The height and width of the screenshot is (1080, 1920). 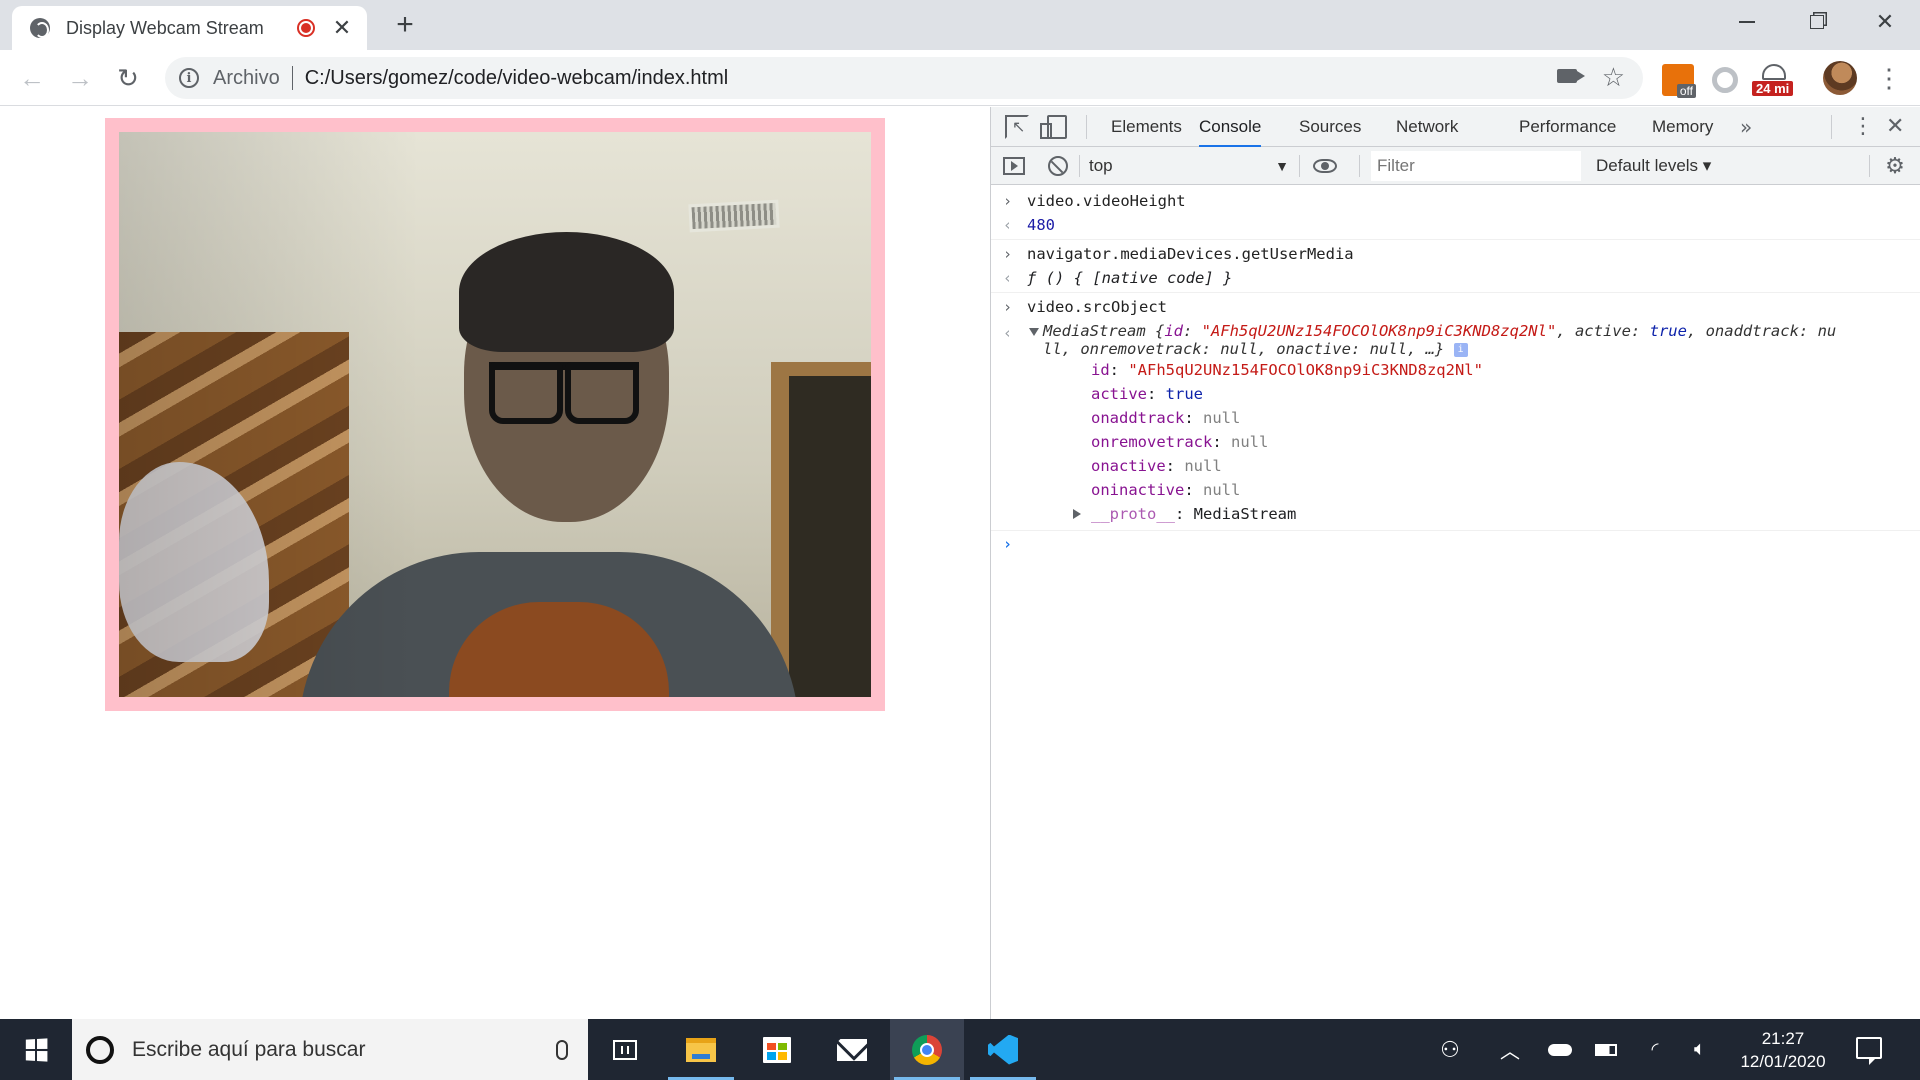 I want to click on browser-titlebar: Display Webcam Stream ✕ + ✕, so click(x=960, y=25).